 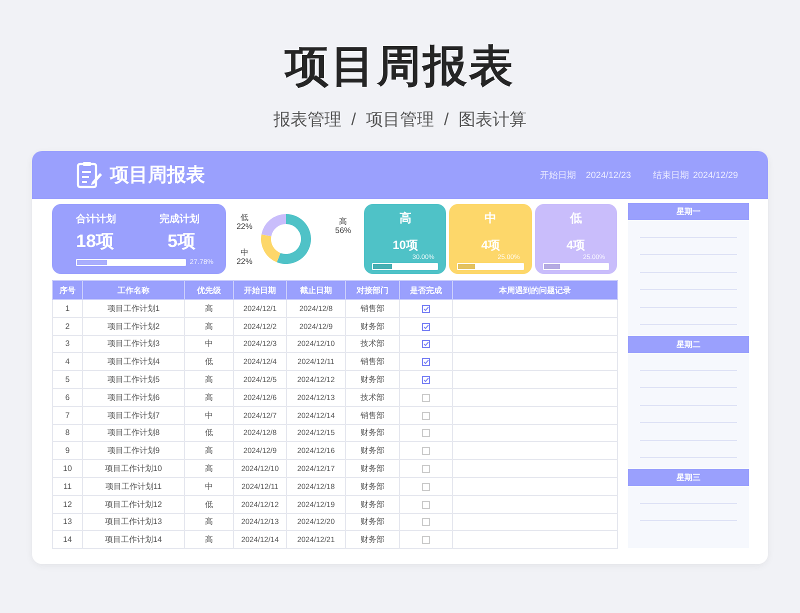 I want to click on start-date: 2024/12/23, so click(x=608, y=175).